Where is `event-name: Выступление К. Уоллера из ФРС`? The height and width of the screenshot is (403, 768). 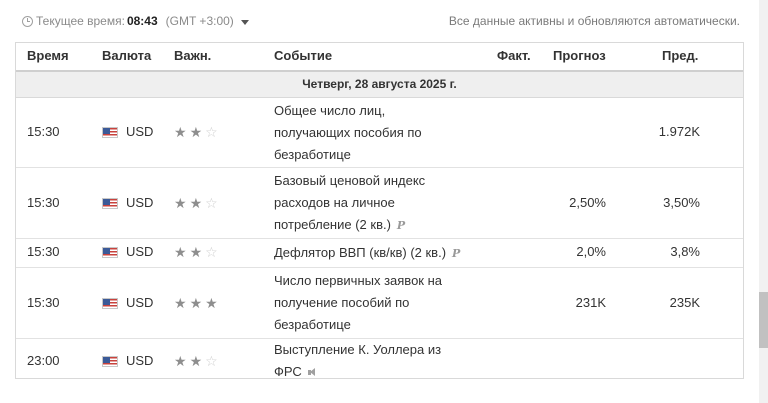 event-name: Выступление К. Уоллера из ФРС is located at coordinates (374, 361).